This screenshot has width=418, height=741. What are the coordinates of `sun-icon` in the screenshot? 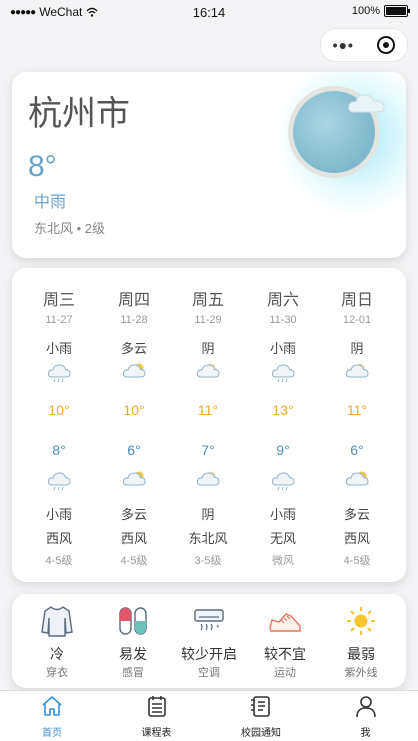 It's located at (361, 621).